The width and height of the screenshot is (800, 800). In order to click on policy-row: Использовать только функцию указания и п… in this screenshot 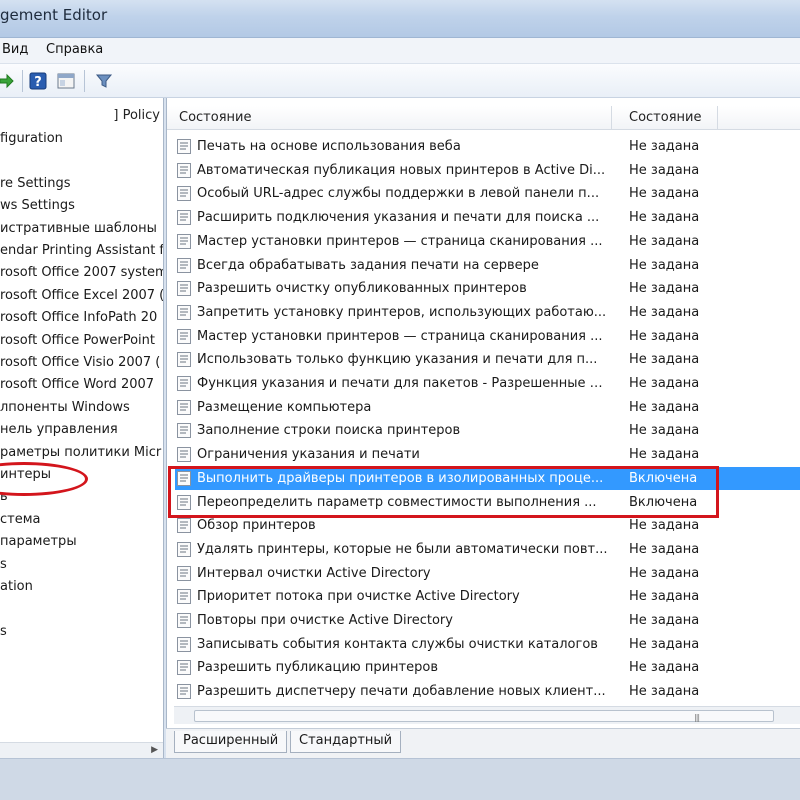, I will do `click(487, 359)`.